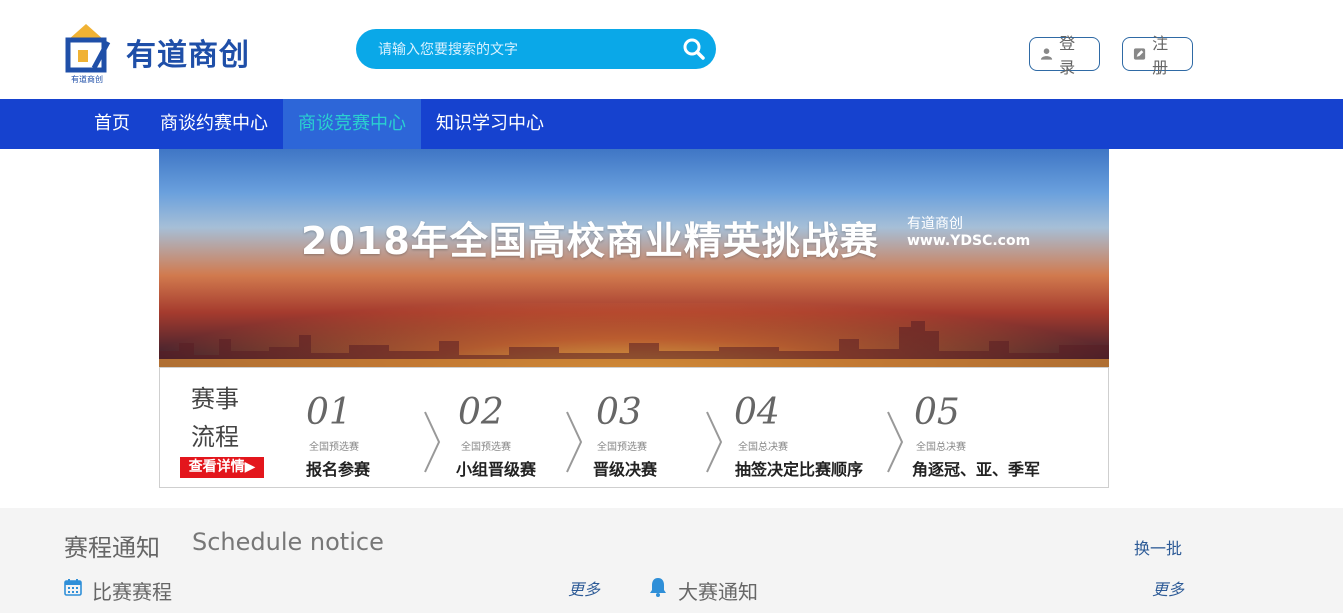 Image resolution: width=1343 pixels, height=613 pixels. What do you see at coordinates (1168, 588) in the screenshot?
I see `contest-notice-more-link: 更多` at bounding box center [1168, 588].